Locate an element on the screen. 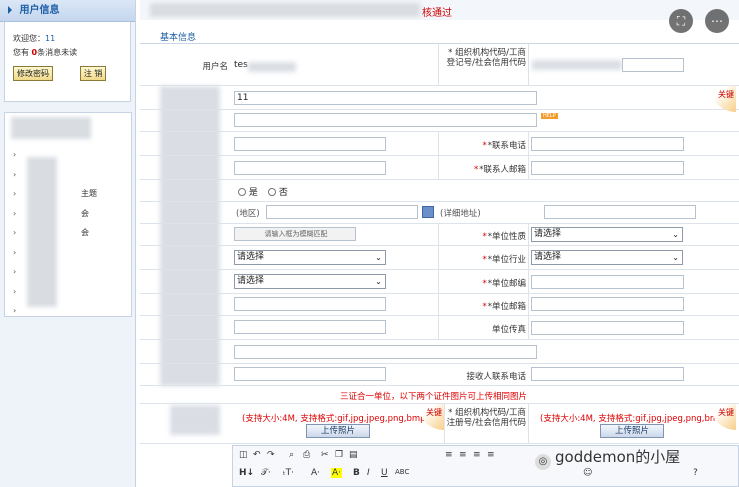  tab-basic-info: 基本信息 is located at coordinates (178, 36).